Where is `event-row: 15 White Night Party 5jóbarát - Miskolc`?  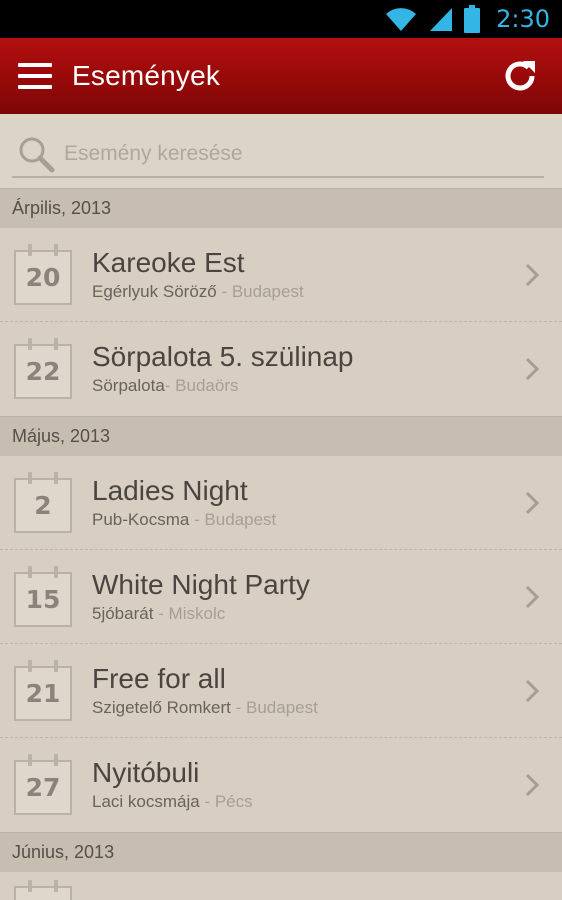
event-row: 15 White Night Party 5jóbarát - Miskolc is located at coordinates (281, 597).